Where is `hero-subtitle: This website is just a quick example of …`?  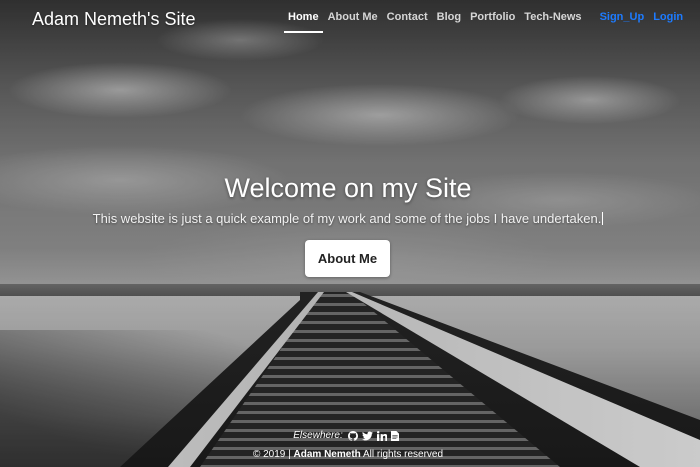 hero-subtitle: This website is just a quick example of … is located at coordinates (347, 218).